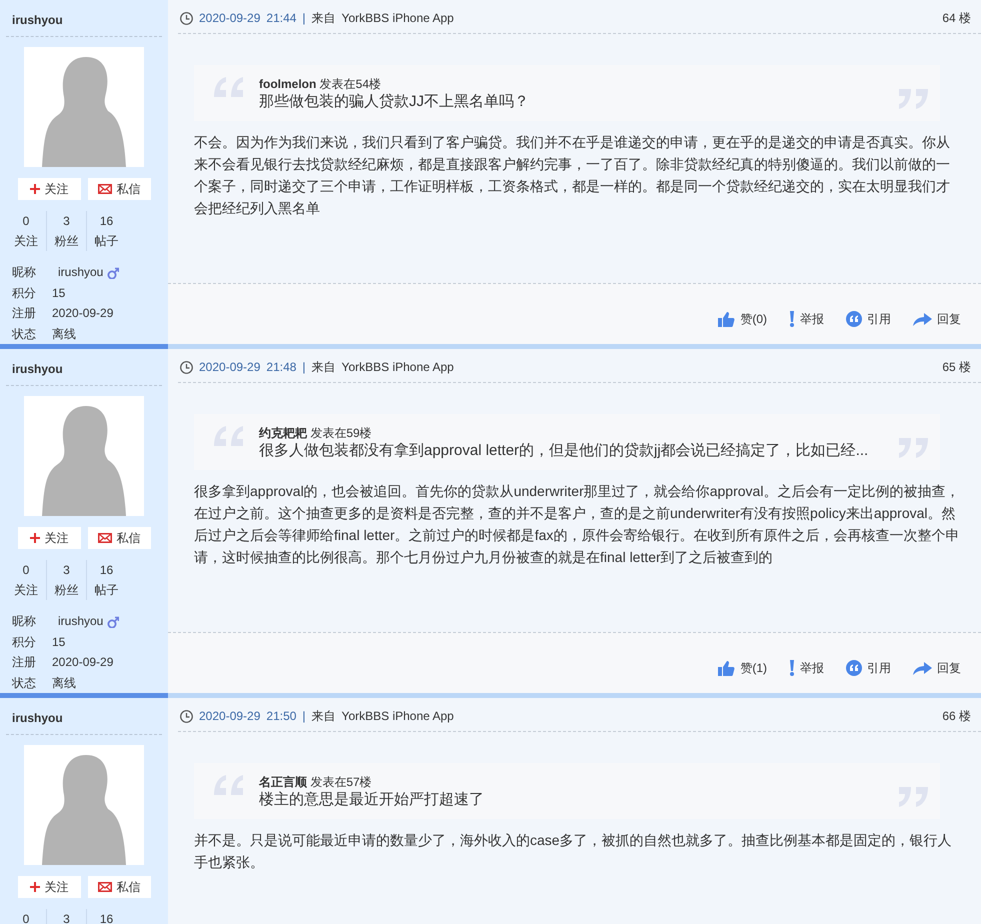 The width and height of the screenshot is (981, 924). Describe the element at coordinates (281, 18) in the screenshot. I see `post-time: 21:44` at that location.